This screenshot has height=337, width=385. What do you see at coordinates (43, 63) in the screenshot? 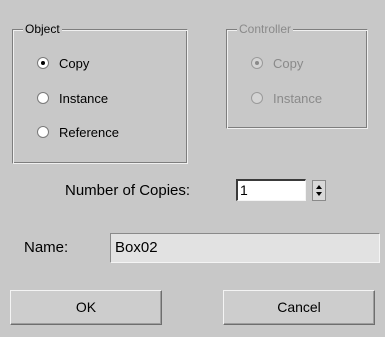
I see `radio-selected-icon` at bounding box center [43, 63].